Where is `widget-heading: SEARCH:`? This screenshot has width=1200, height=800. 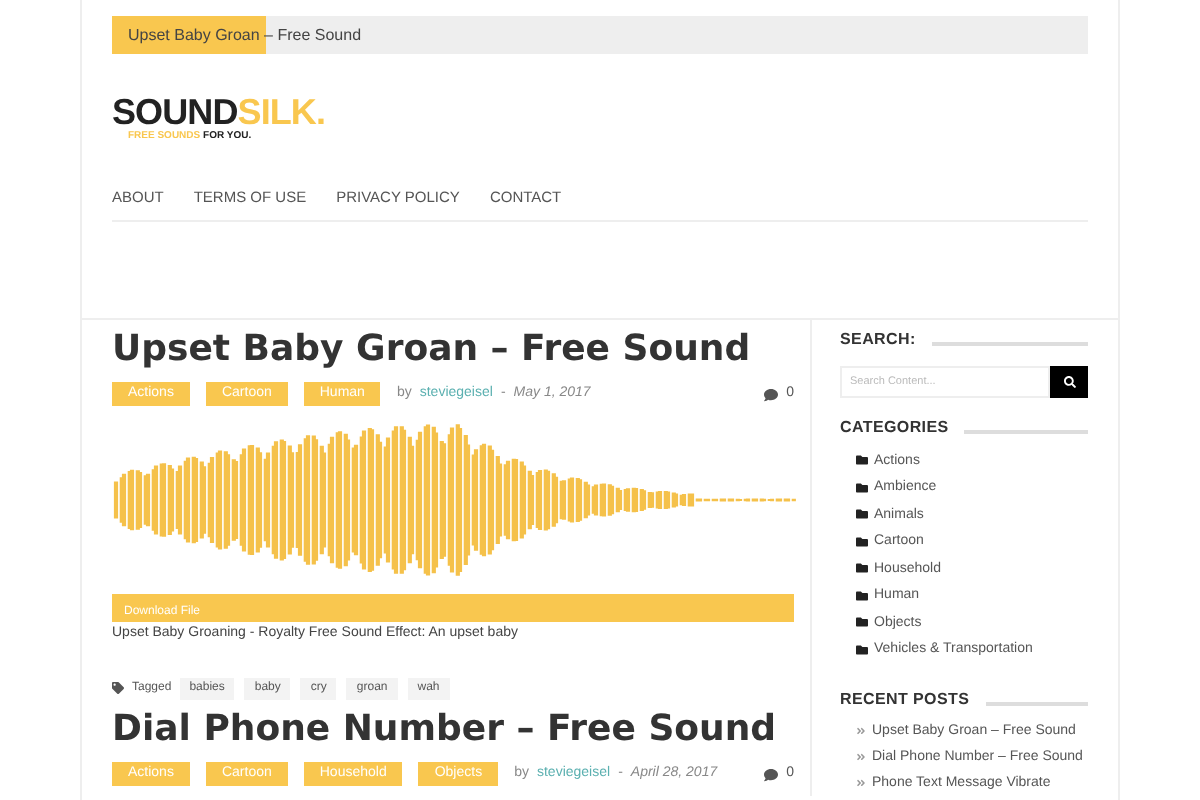 widget-heading: SEARCH: is located at coordinates (878, 339).